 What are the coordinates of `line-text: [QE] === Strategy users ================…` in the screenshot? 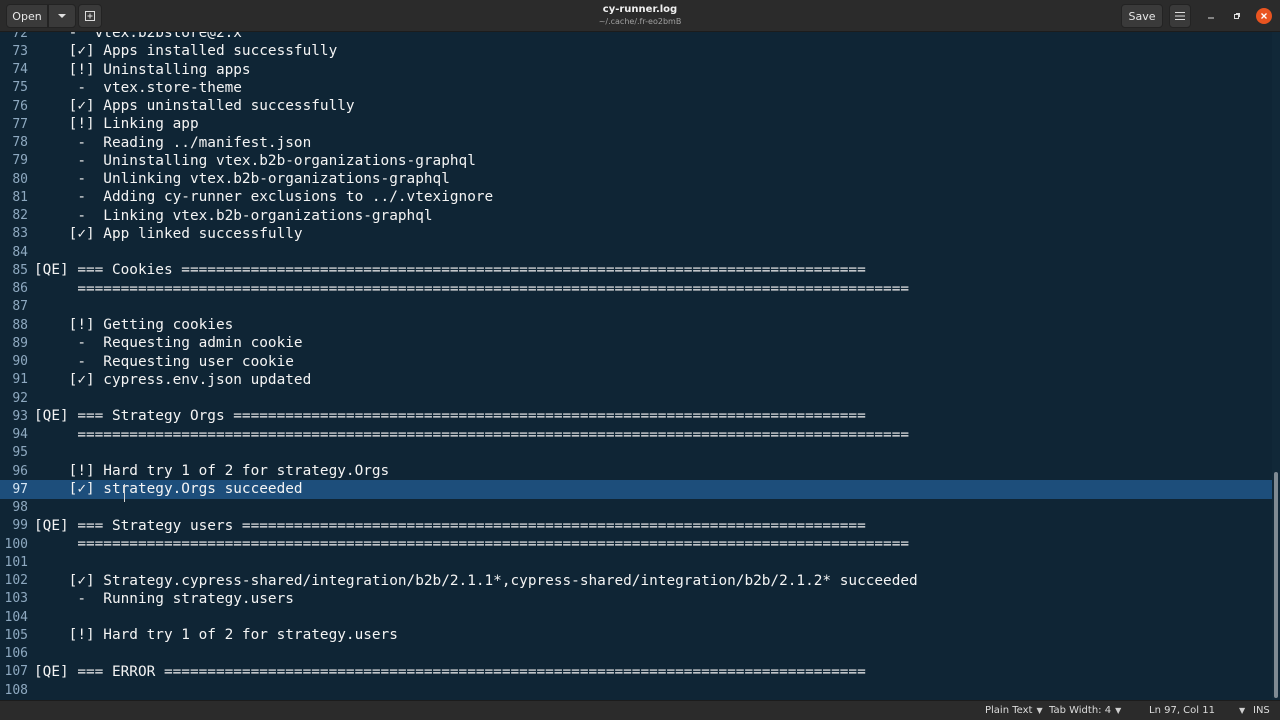 It's located at (450, 525).